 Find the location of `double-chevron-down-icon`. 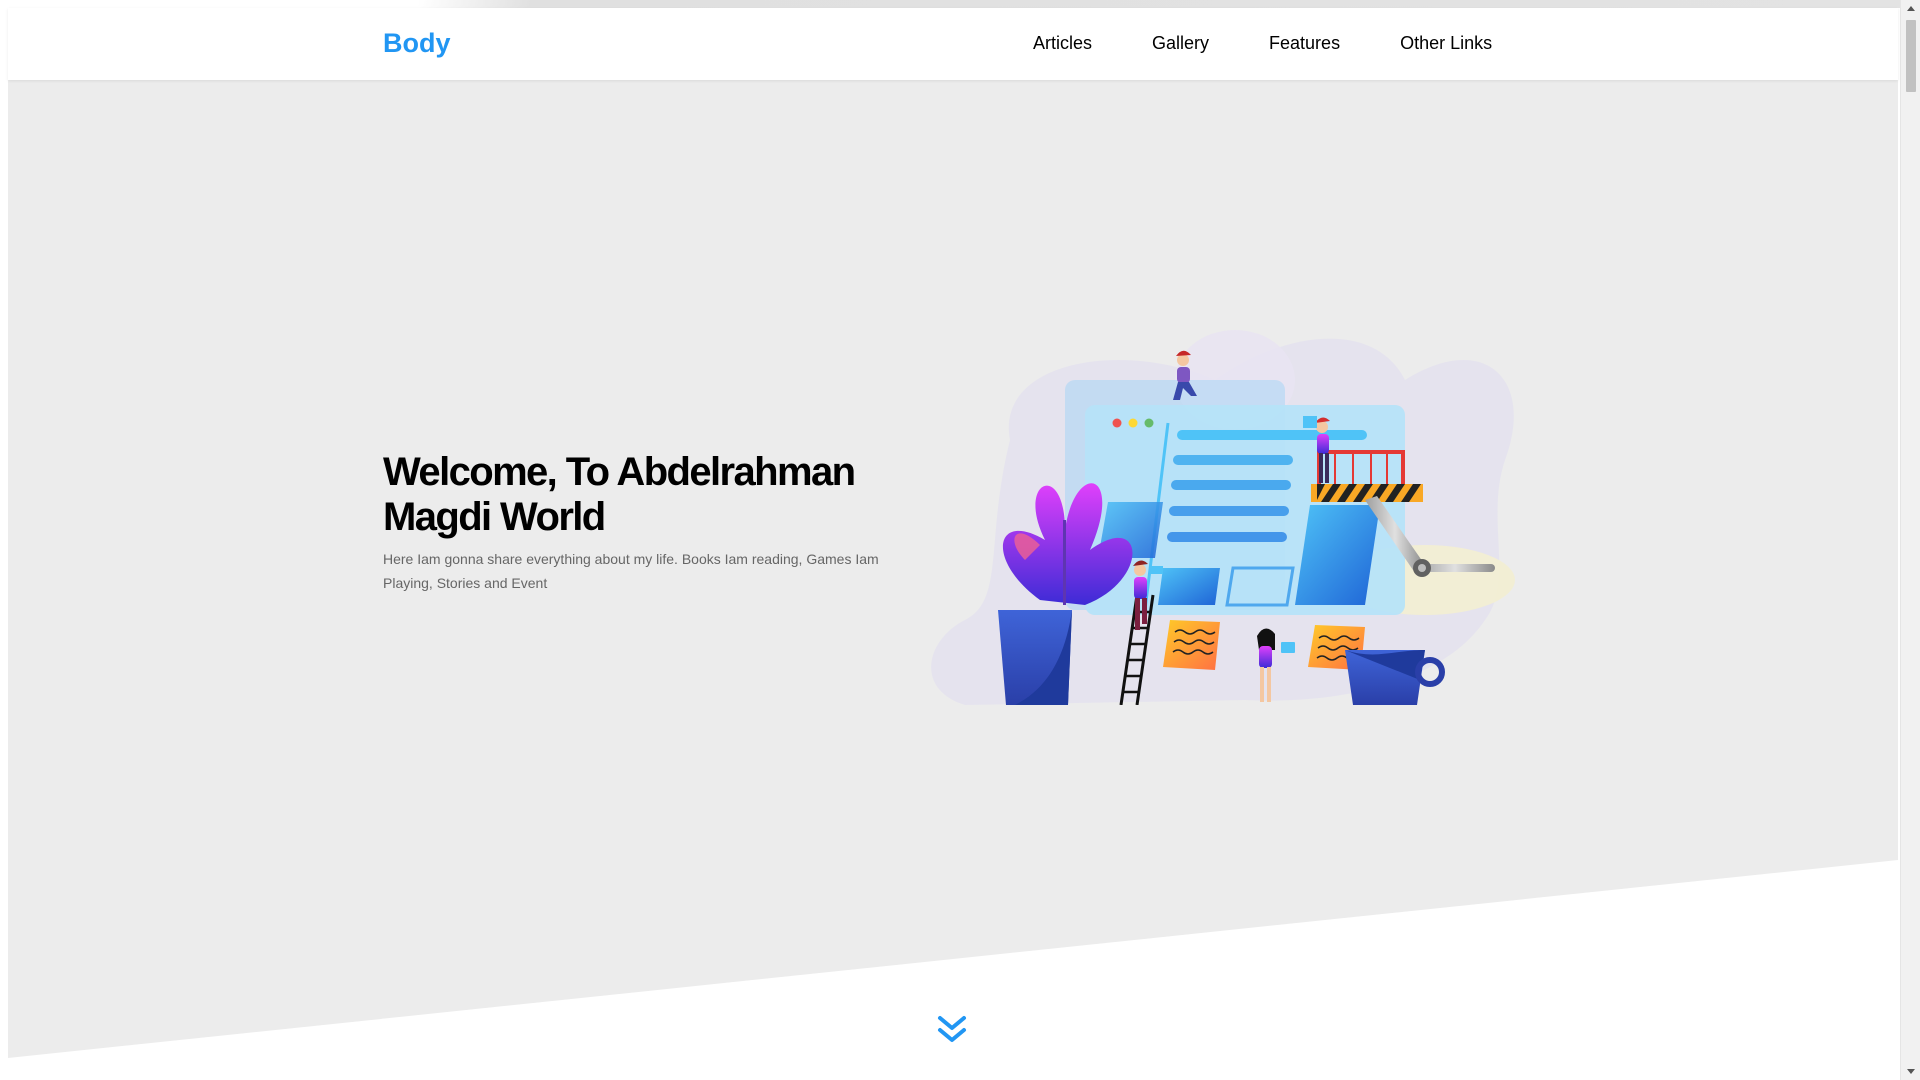

double-chevron-down-icon is located at coordinates (952, 1030).